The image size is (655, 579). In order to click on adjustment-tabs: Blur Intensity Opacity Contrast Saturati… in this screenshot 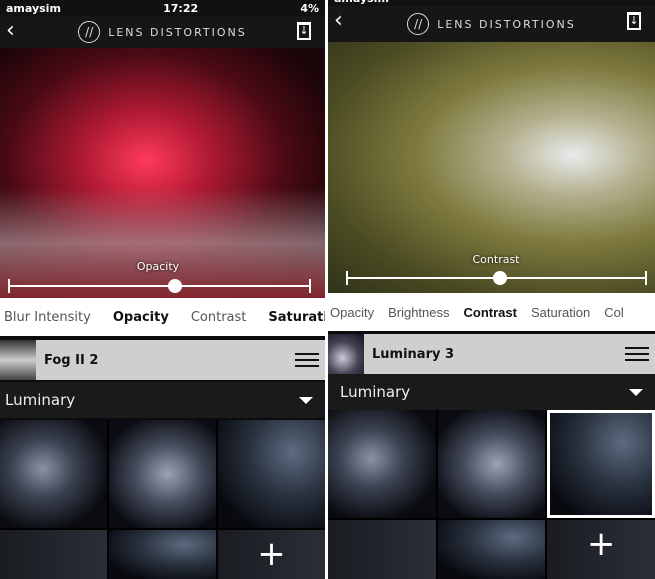, I will do `click(162, 317)`.